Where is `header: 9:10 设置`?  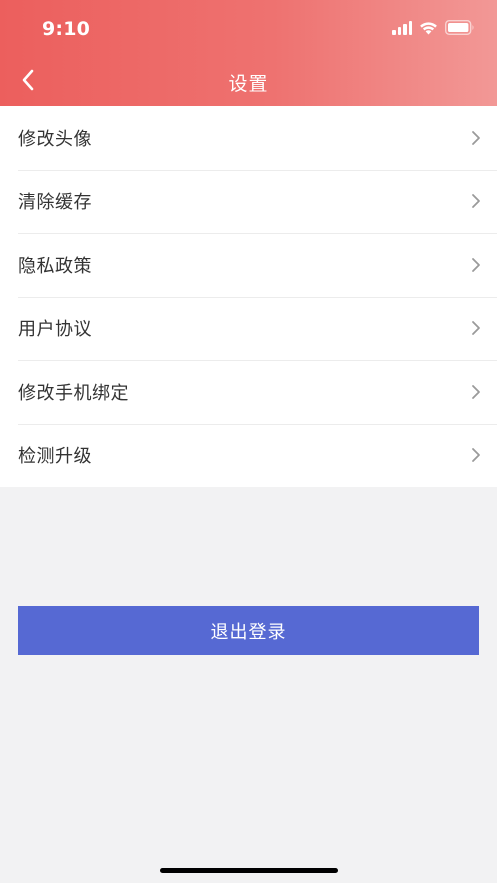 header: 9:10 设置 is located at coordinates (248, 53).